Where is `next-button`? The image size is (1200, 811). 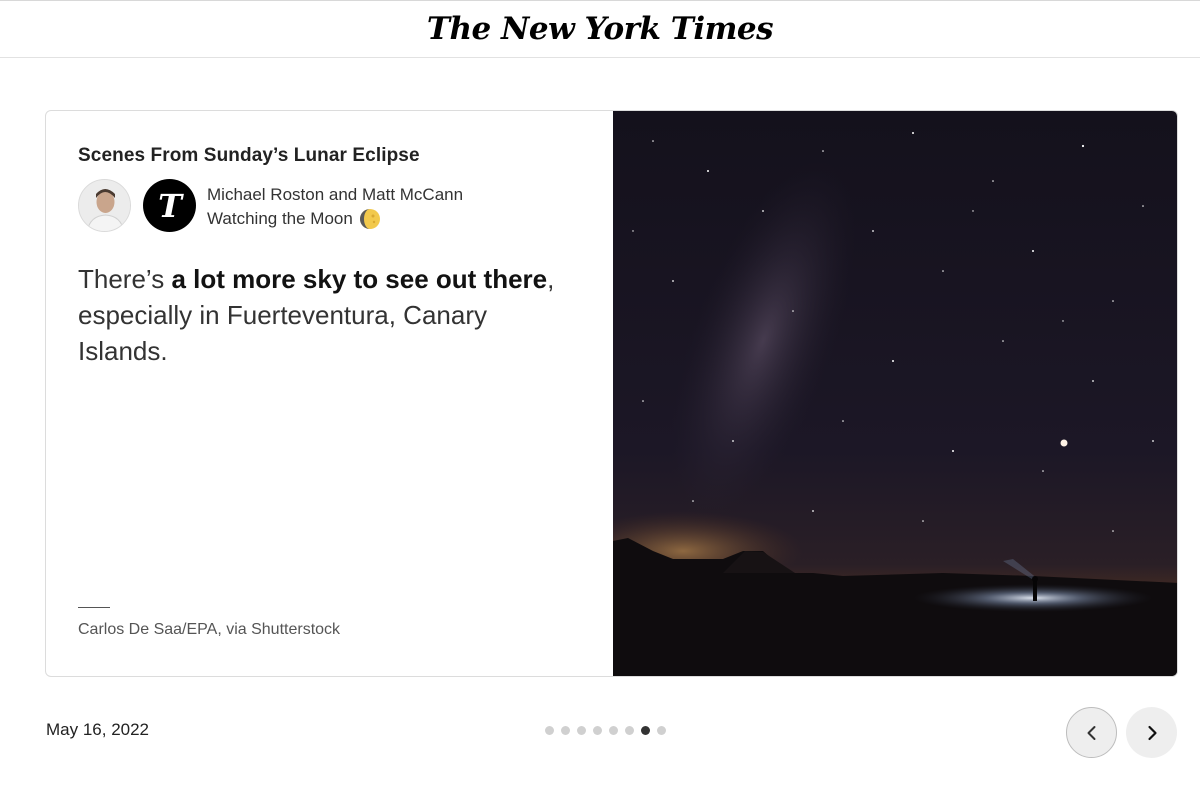 next-button is located at coordinates (1151, 732).